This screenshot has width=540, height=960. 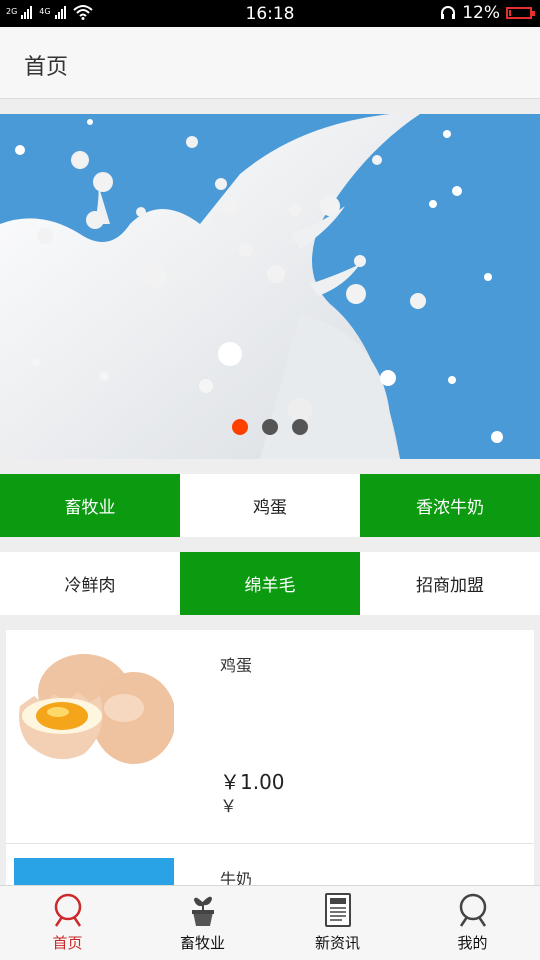 I want to click on product-name: 鸡蛋, so click(x=236, y=665).